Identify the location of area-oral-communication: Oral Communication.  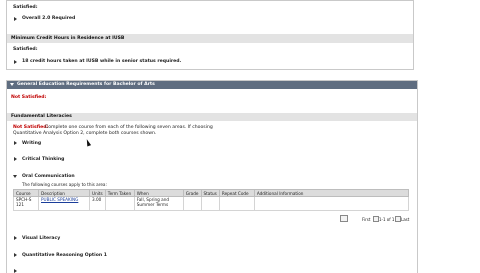
(48, 176).